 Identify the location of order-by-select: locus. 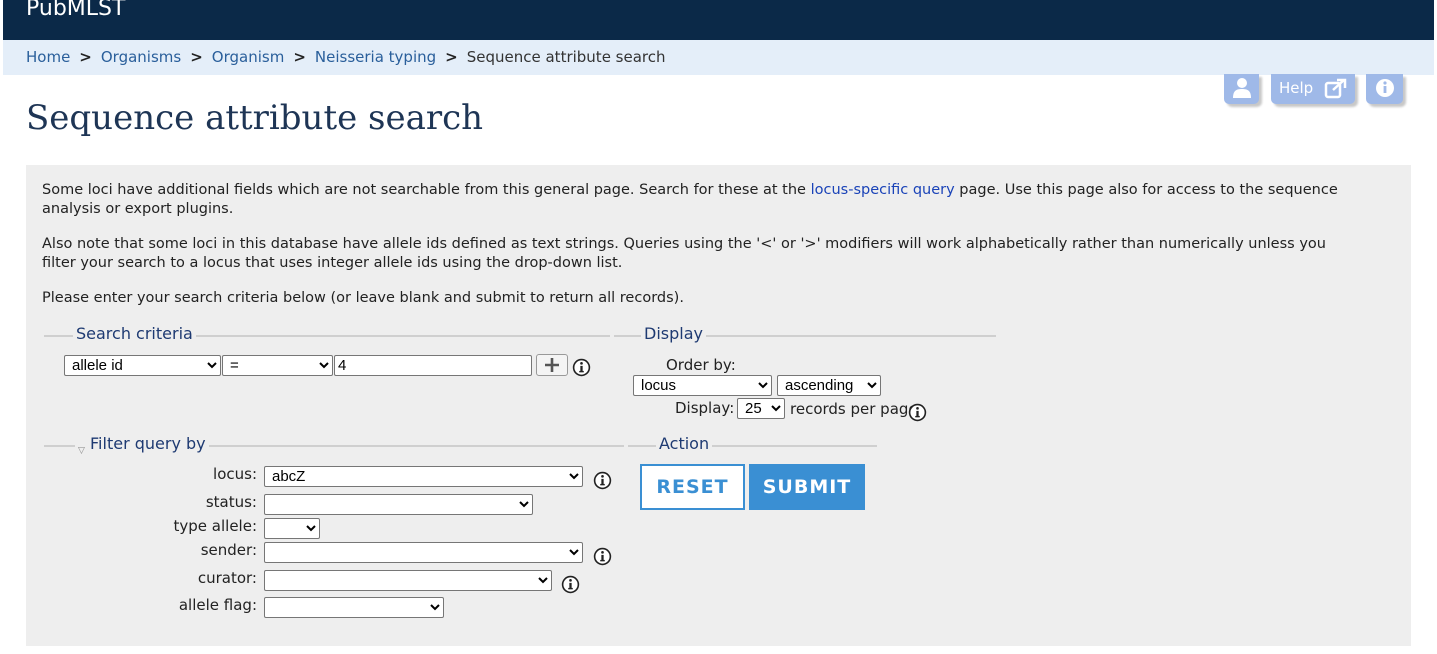
(702, 385).